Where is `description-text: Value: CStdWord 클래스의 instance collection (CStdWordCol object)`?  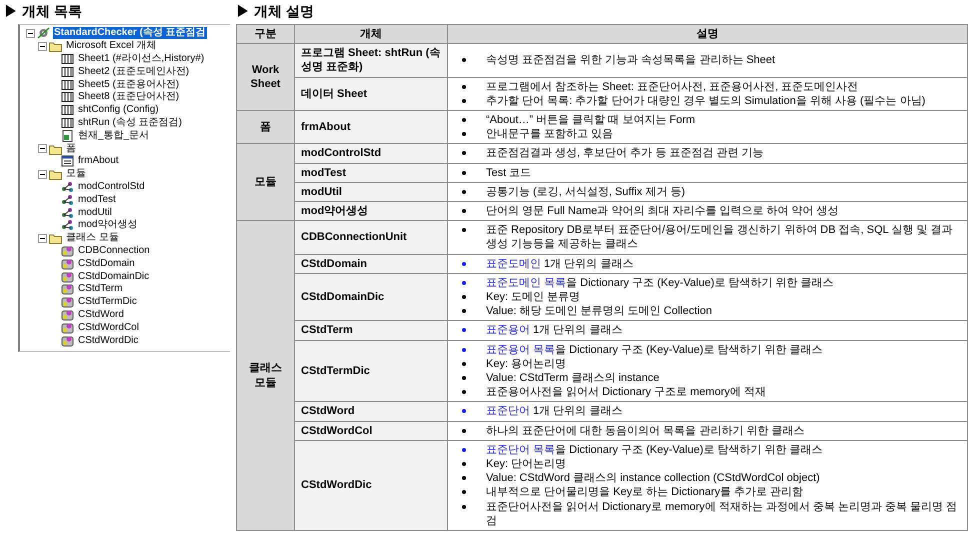
description-text: Value: CStdWord 클래스의 instance collection (CStdWordCol object) is located at coordinates (653, 478).